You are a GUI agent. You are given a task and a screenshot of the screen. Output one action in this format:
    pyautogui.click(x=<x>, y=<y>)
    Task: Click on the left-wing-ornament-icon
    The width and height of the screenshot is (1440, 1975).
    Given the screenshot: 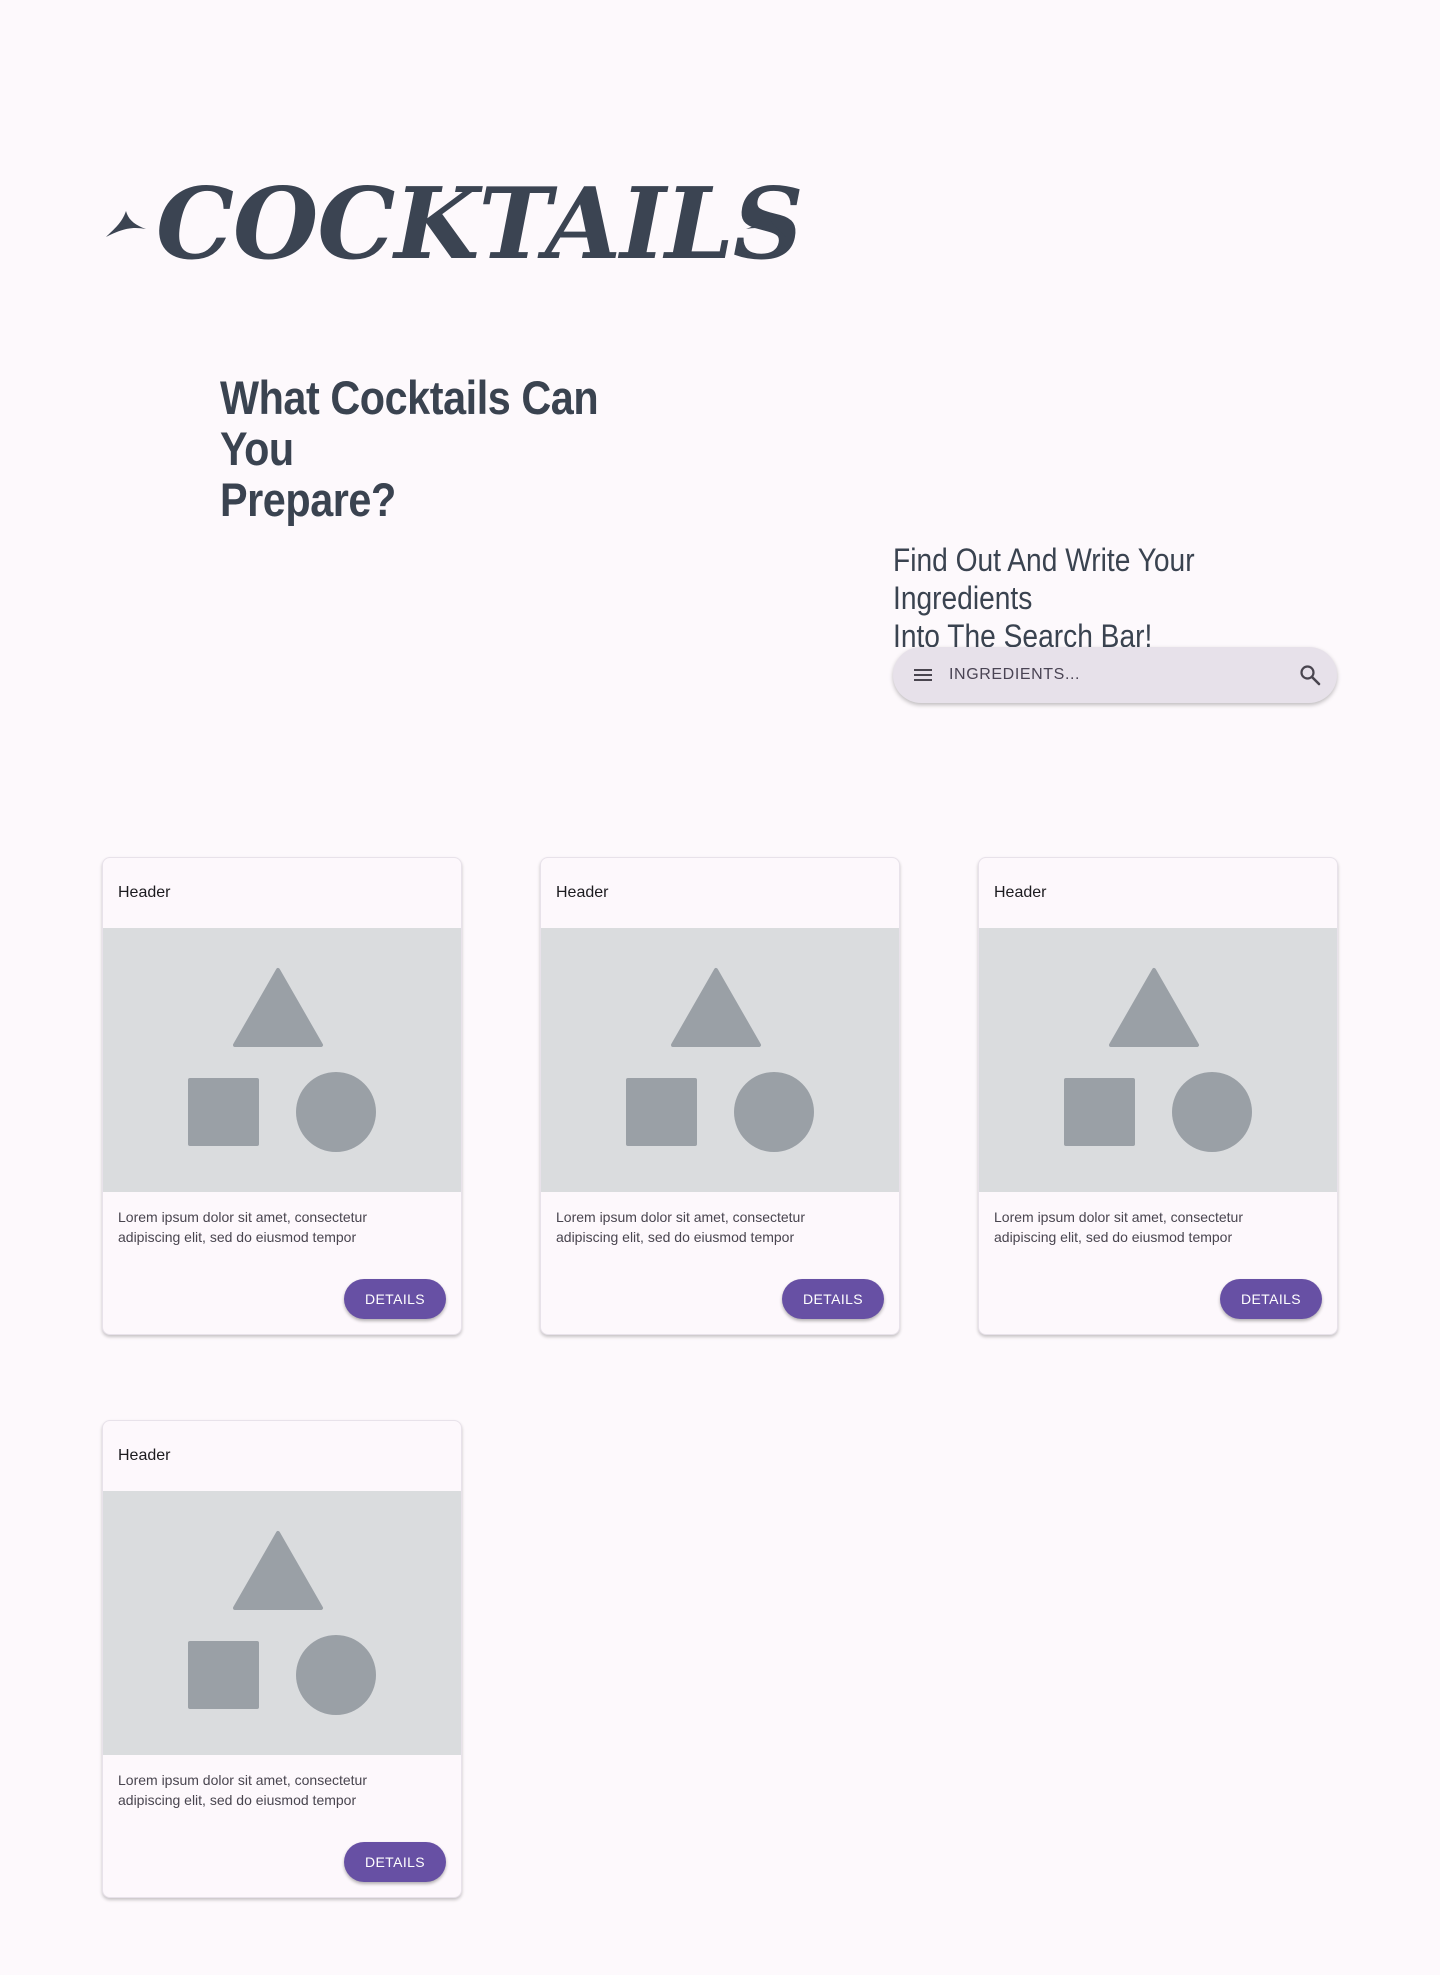 What is the action you would take?
    pyautogui.click(x=126, y=224)
    